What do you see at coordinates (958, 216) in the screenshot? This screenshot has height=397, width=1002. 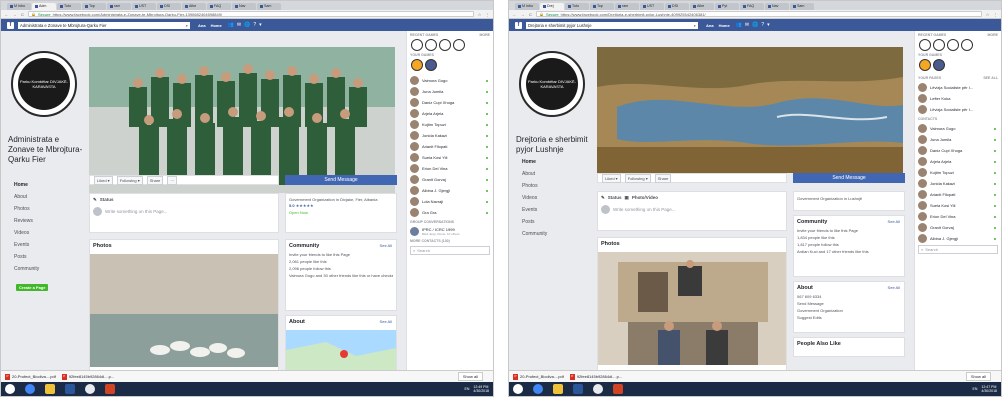 I see `contact-item: Erion Del Vina` at bounding box center [958, 216].